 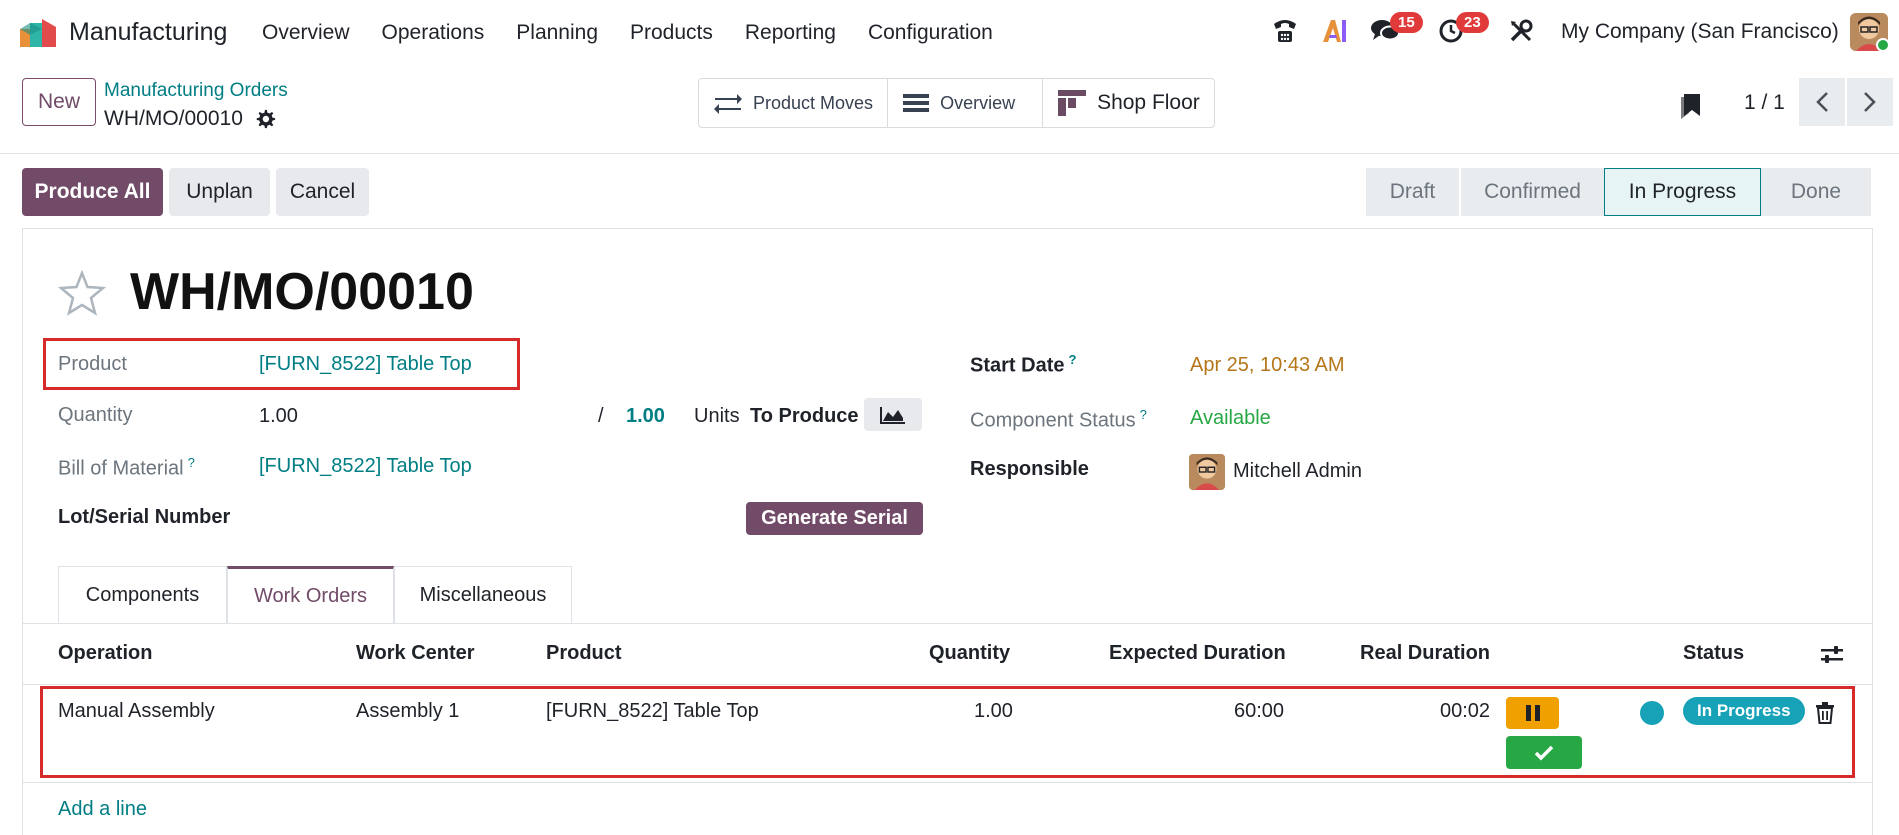 I want to click on new-button: New, so click(x=59, y=102).